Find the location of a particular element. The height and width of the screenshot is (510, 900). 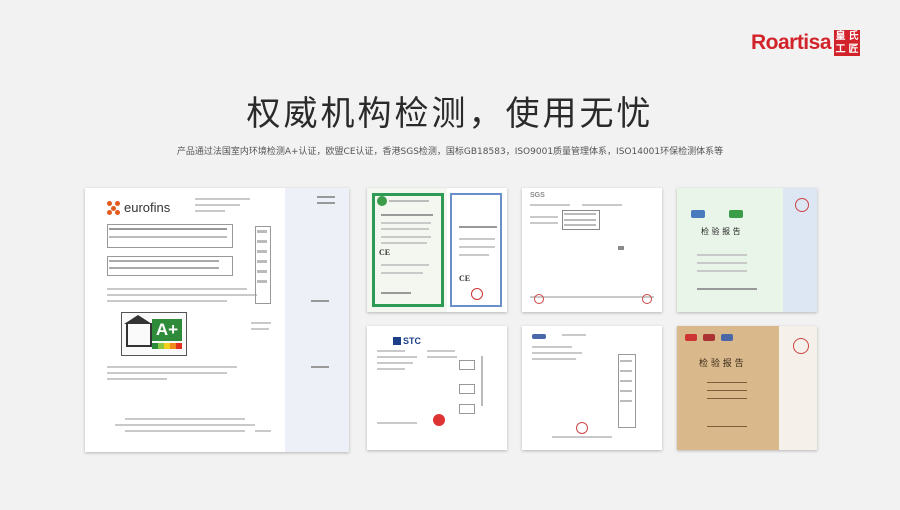

eurofins-wordmark: eurofins is located at coordinates (147, 207).